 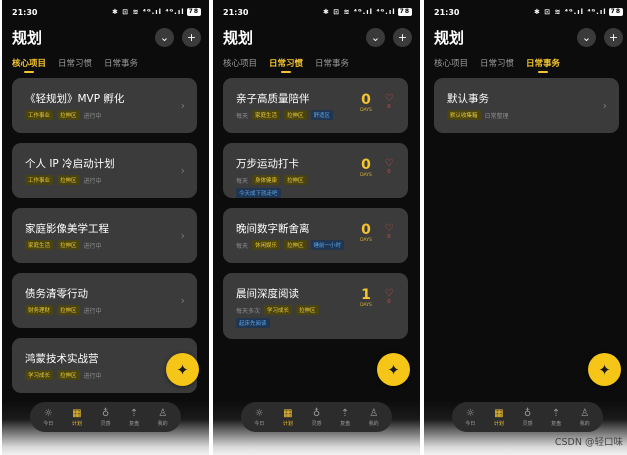 What do you see at coordinates (39, 180) in the screenshot?
I see `tag-category: 工作事业` at bounding box center [39, 180].